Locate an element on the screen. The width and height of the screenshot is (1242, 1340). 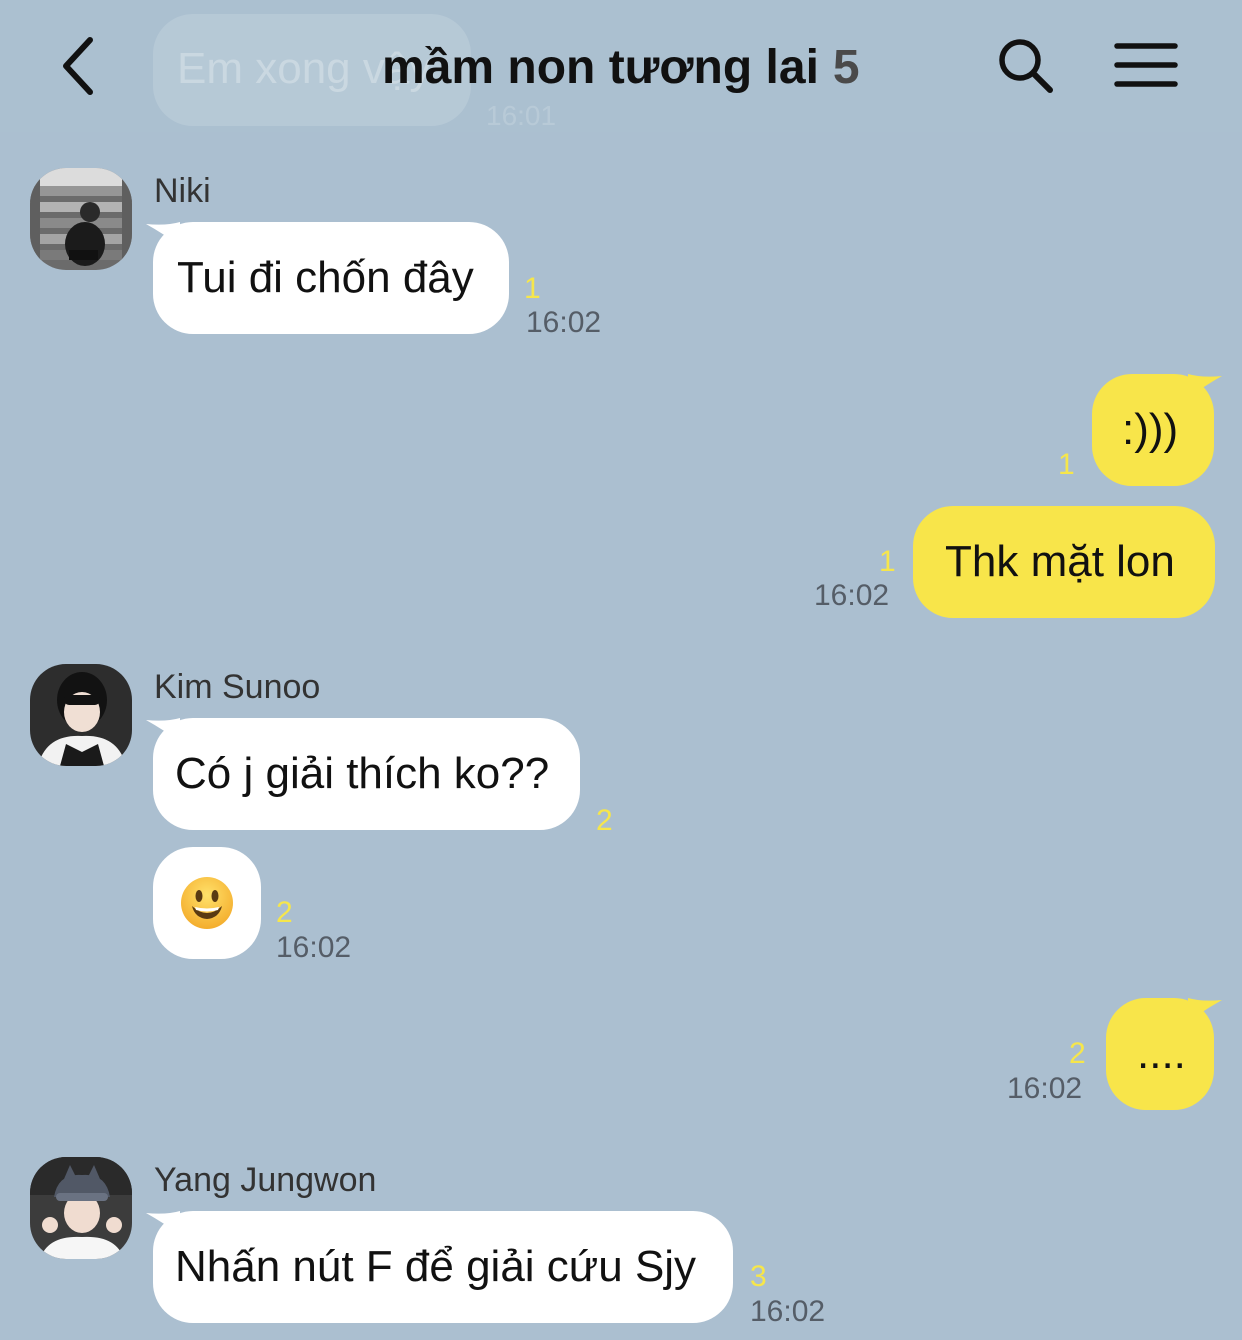
back-button is located at coordinates (80, 66).